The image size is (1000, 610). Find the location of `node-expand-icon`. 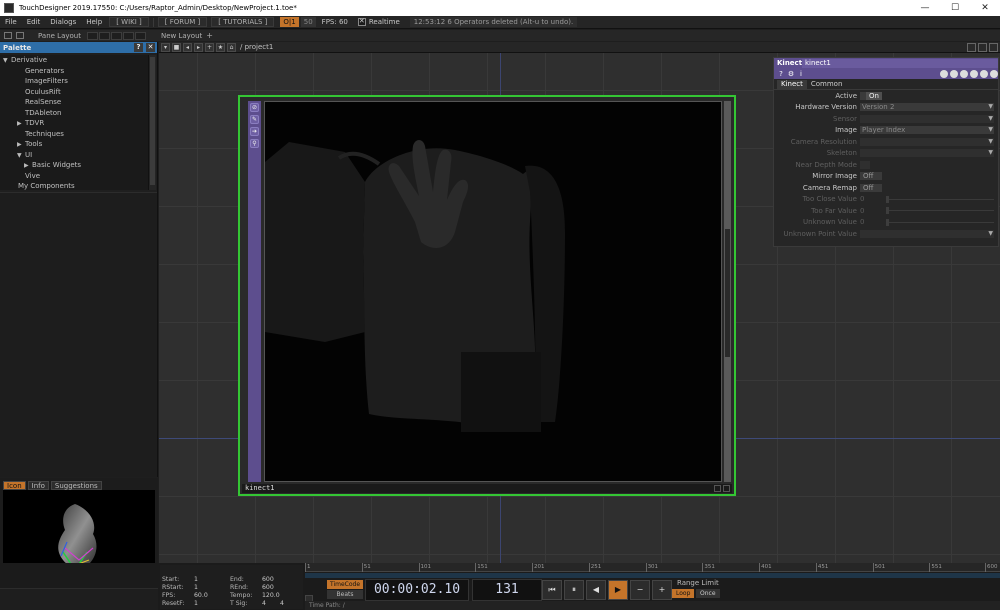

node-expand-icon is located at coordinates (726, 488).